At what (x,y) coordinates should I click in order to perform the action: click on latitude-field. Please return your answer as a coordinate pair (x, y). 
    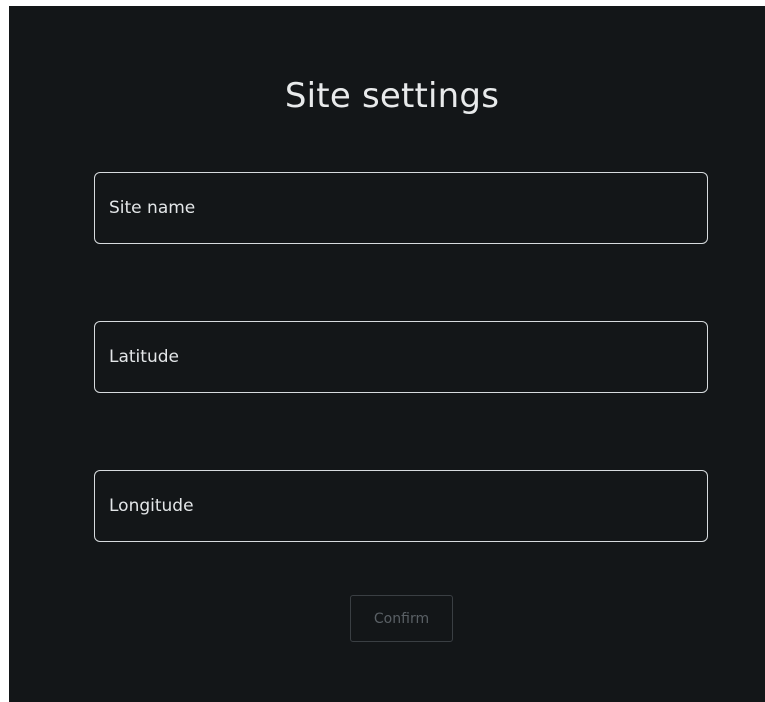
    Looking at the image, I should click on (401, 357).